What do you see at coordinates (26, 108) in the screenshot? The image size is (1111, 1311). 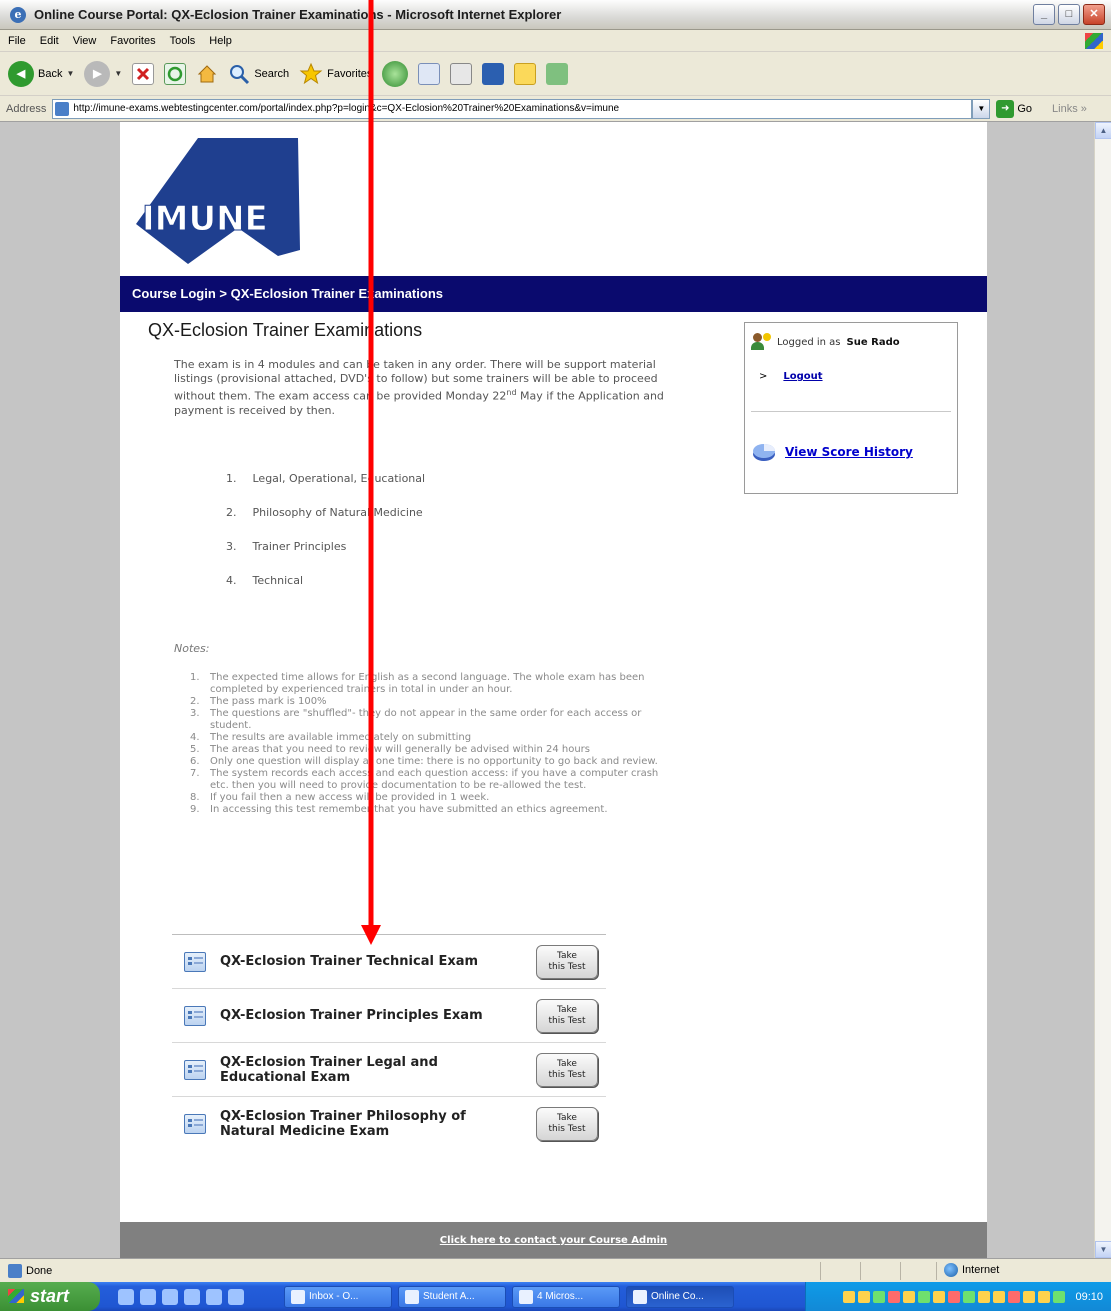 I see `address-label: Address` at bounding box center [26, 108].